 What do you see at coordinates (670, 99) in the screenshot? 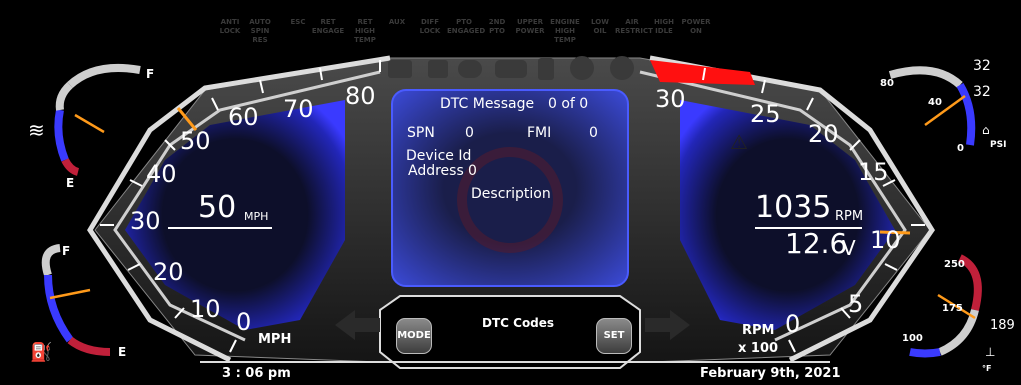
I see `tach-tick-30: 30` at bounding box center [670, 99].